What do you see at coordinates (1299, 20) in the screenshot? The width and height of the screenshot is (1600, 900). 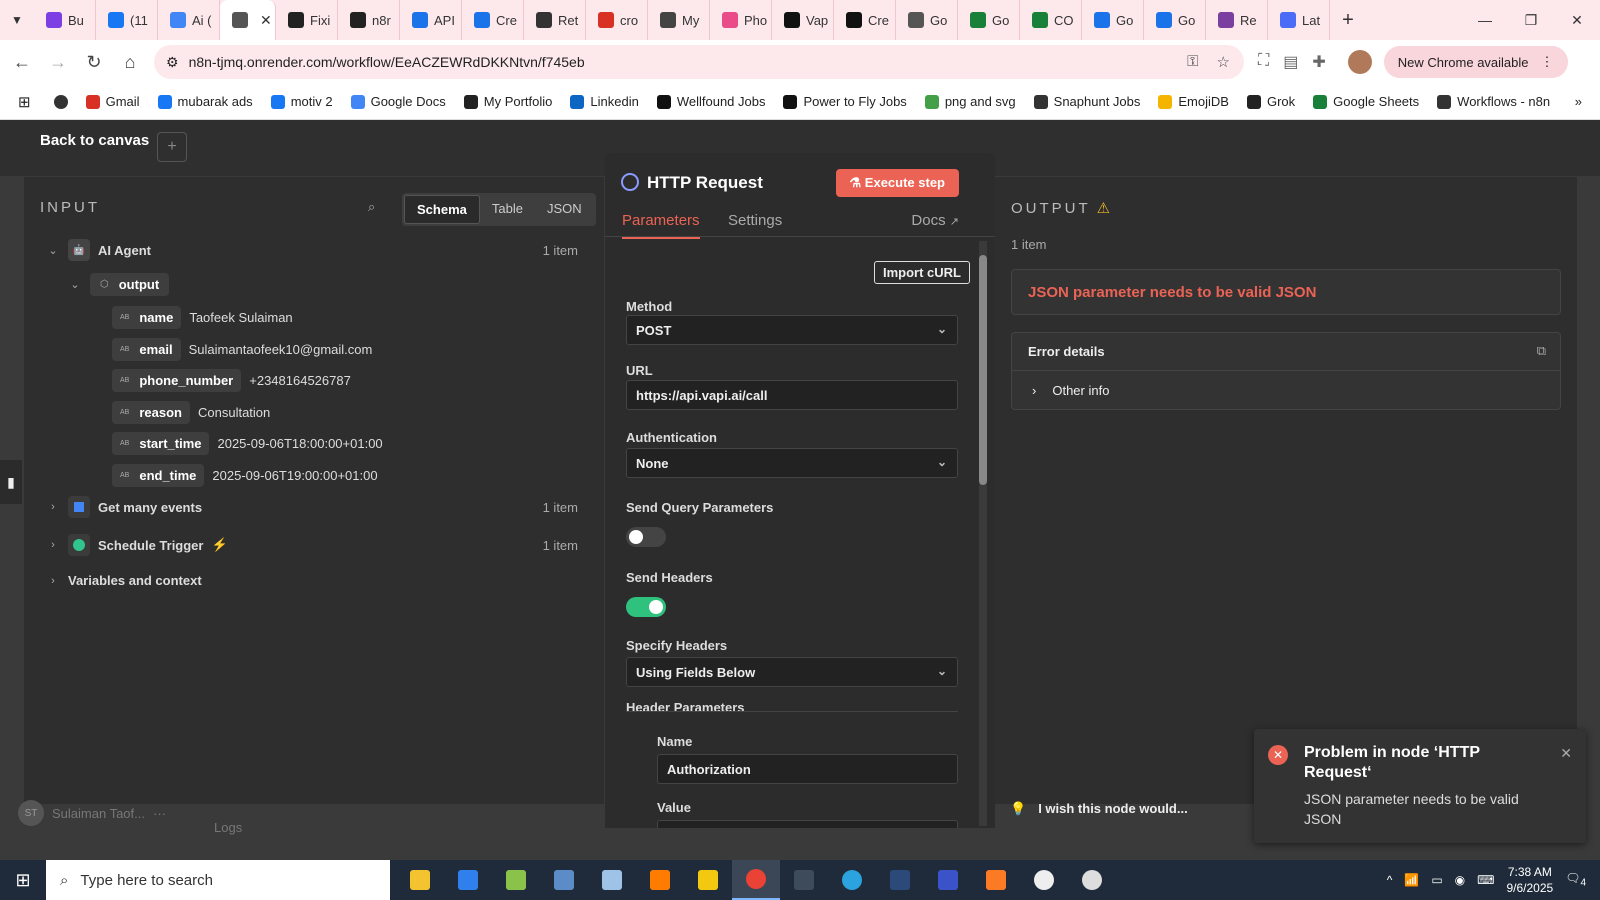 I see `browser-tab: Lat` at bounding box center [1299, 20].